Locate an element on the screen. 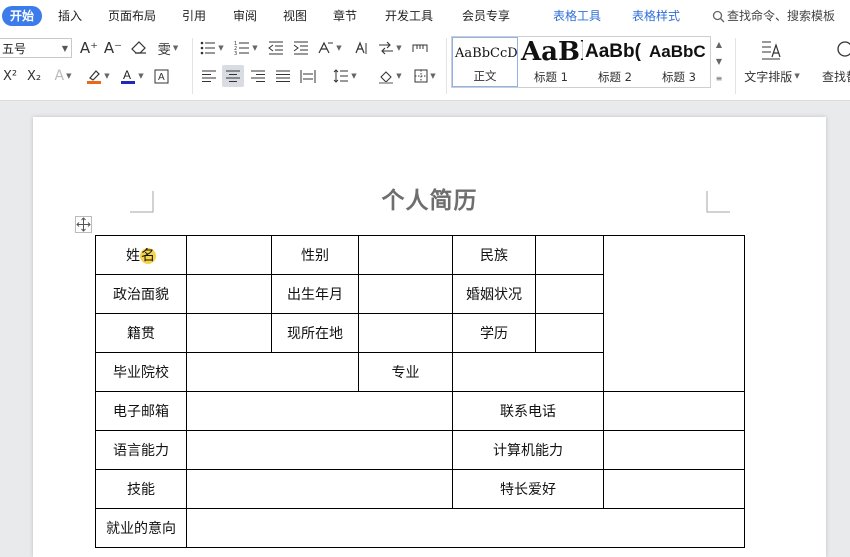  font-size-select: 五号 ▼ is located at coordinates (36, 48).